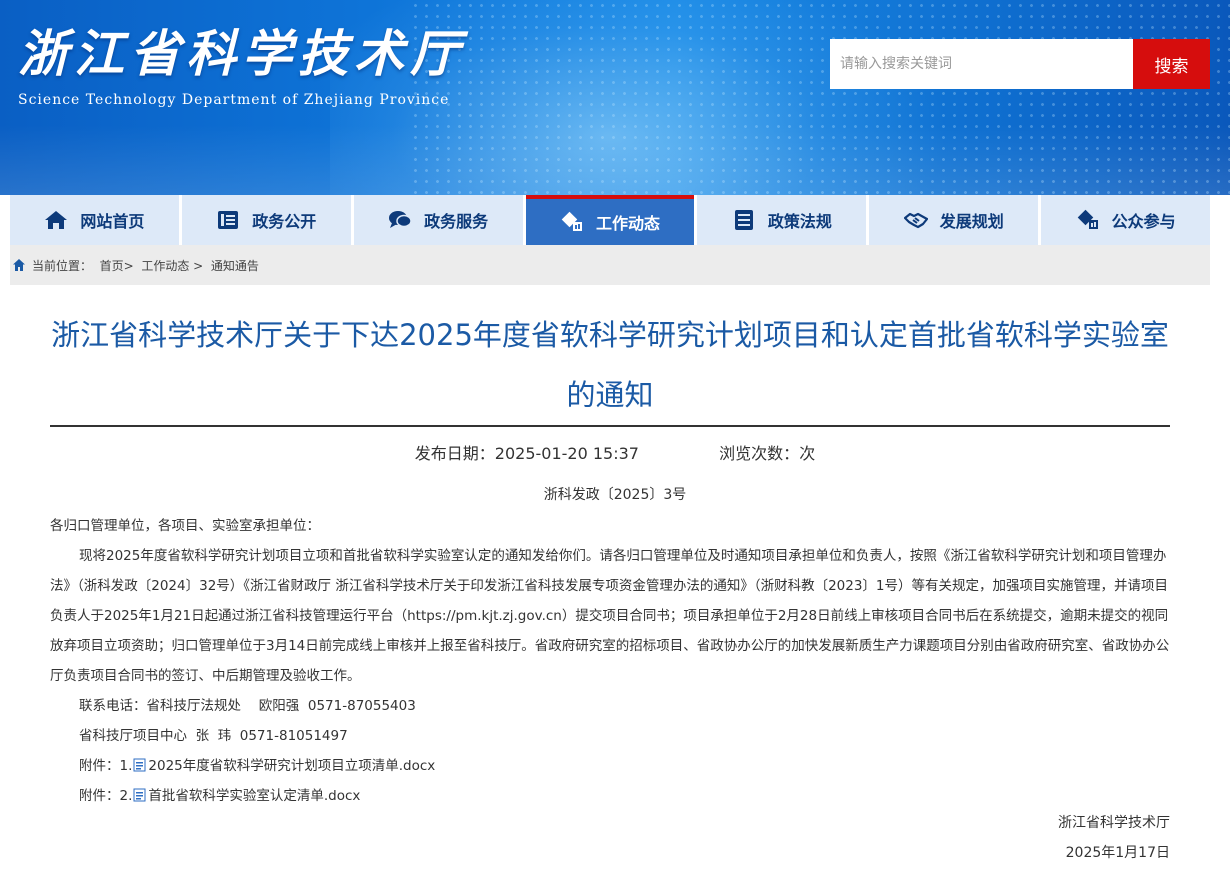  Describe the element at coordinates (106, 796) in the screenshot. I see `attachment-prefix: 附件：2.` at that location.